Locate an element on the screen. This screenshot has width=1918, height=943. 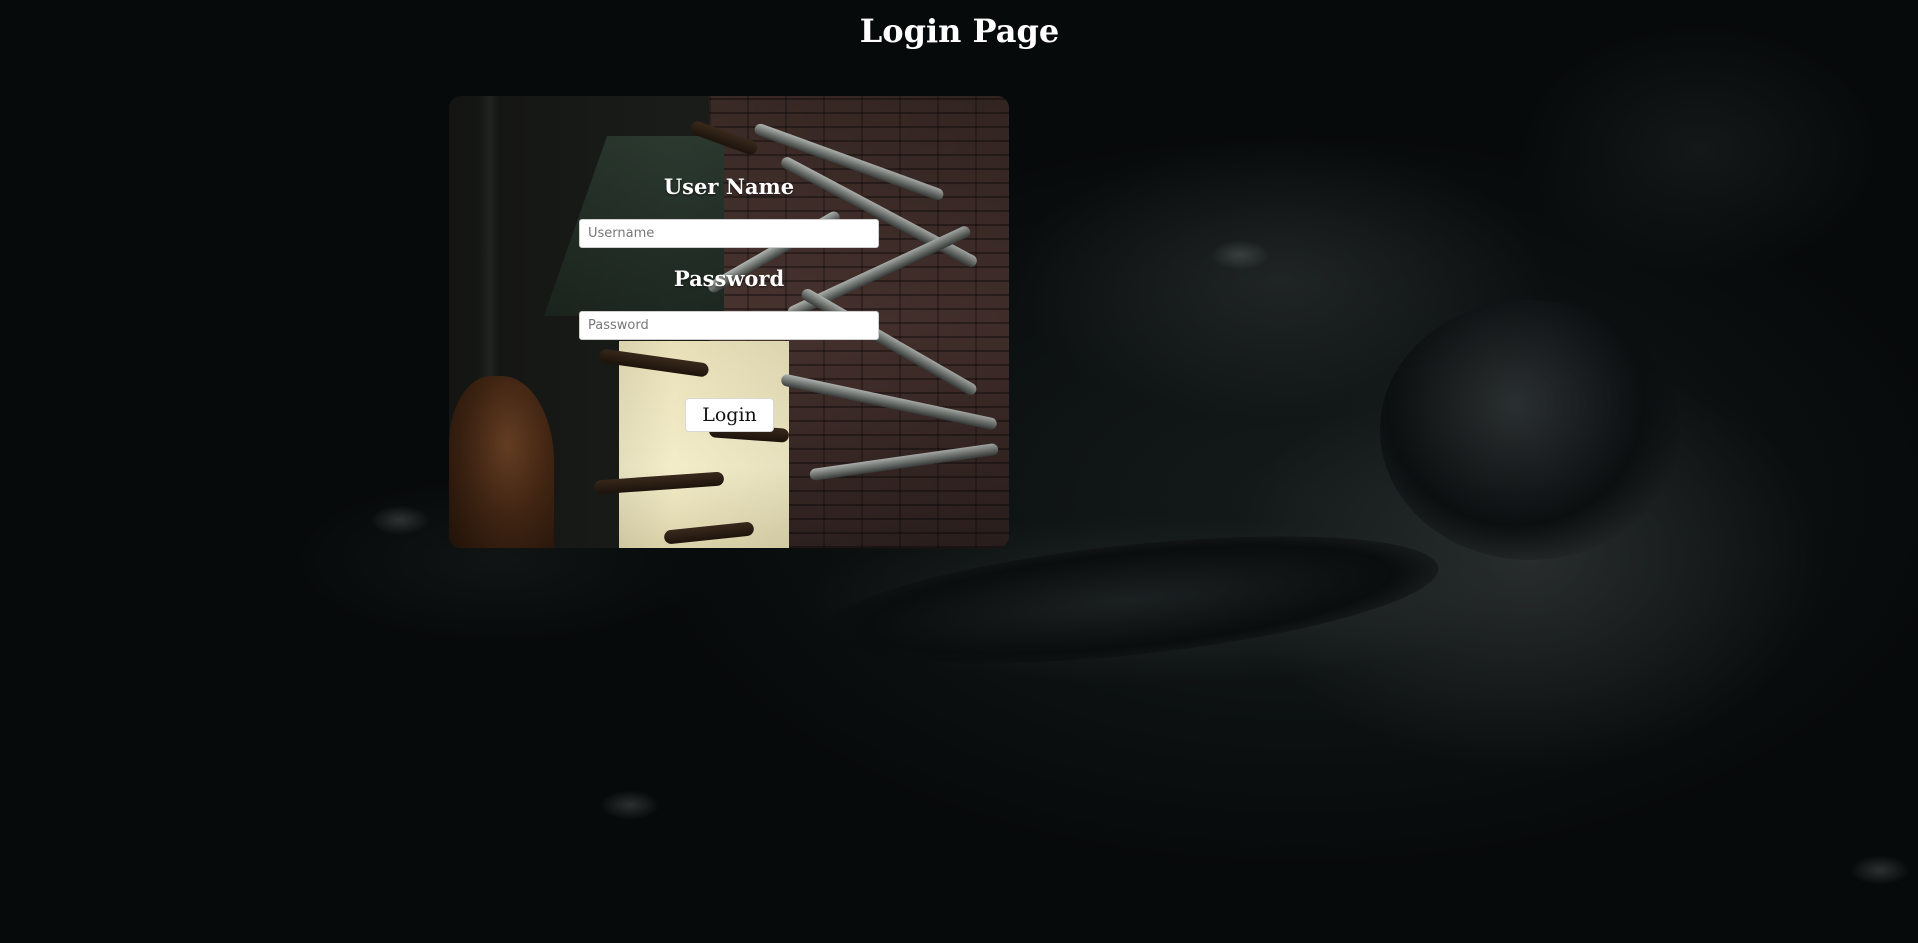
login-card: User Name Password Login is located at coordinates (729, 322).